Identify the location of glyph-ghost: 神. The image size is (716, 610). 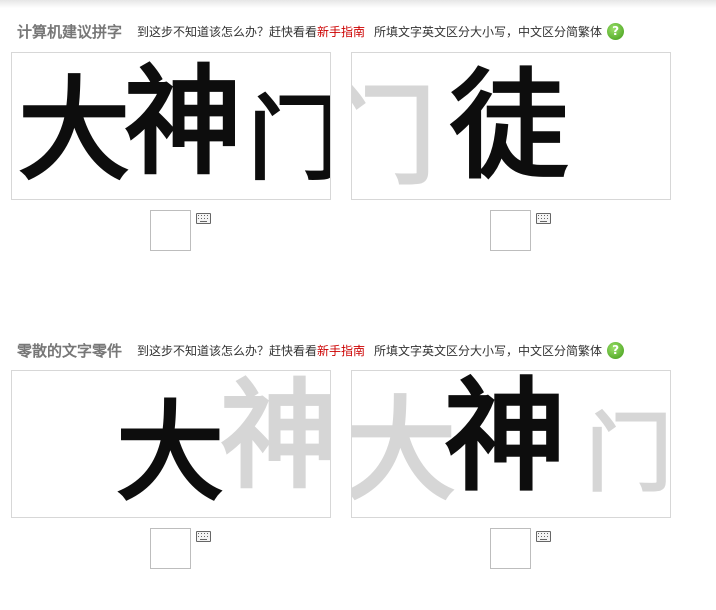
(275, 437).